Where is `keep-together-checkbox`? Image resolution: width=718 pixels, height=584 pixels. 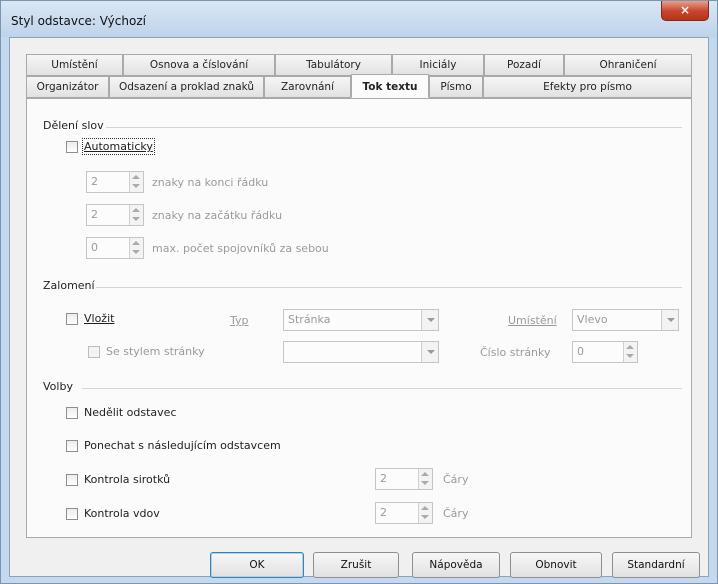 keep-together-checkbox is located at coordinates (72, 413).